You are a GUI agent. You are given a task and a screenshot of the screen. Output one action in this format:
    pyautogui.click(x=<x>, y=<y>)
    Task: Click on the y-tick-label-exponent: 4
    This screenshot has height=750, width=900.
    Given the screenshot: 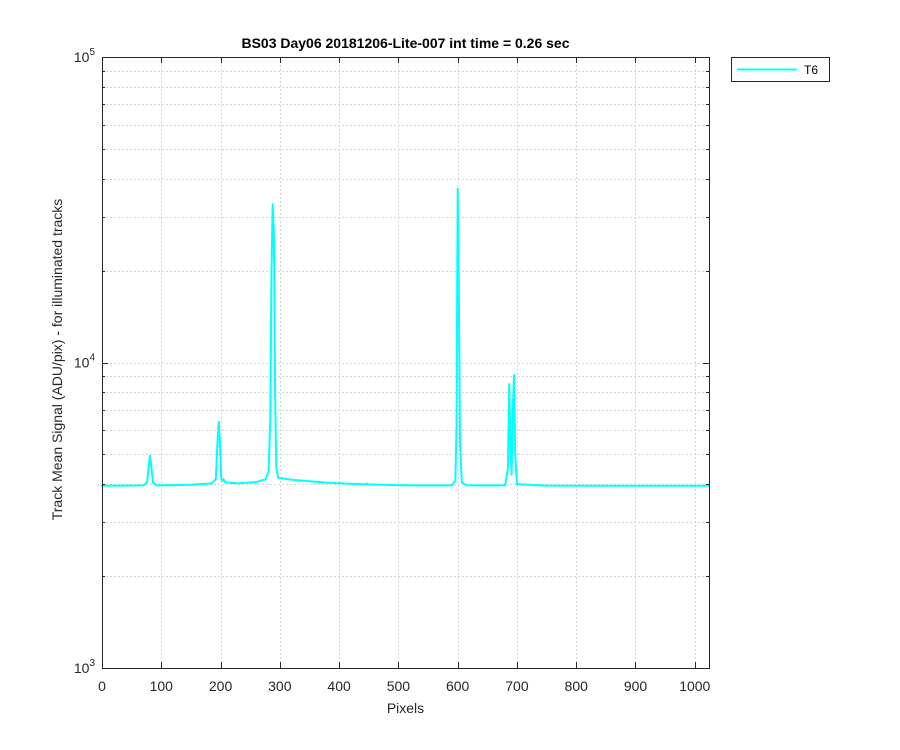 What is the action you would take?
    pyautogui.click(x=92, y=358)
    